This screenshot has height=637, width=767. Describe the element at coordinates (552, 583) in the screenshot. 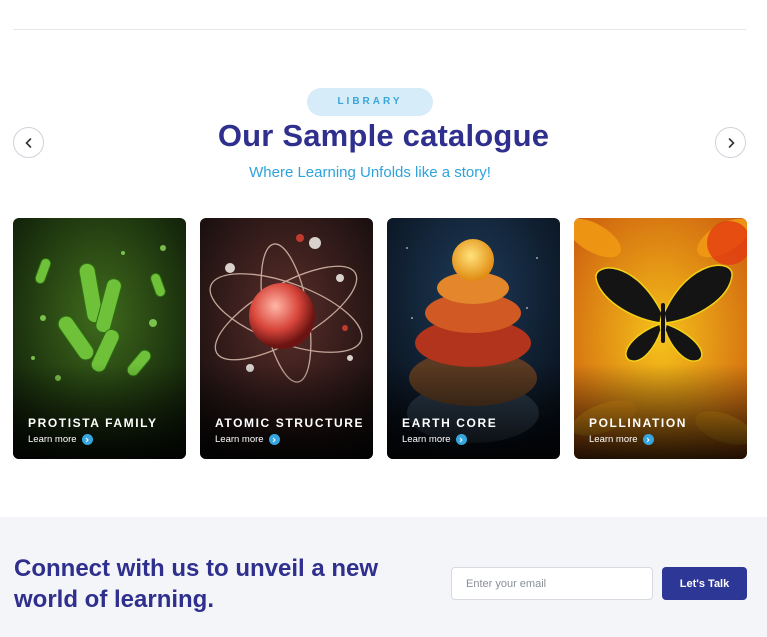

I see `email-input` at that location.